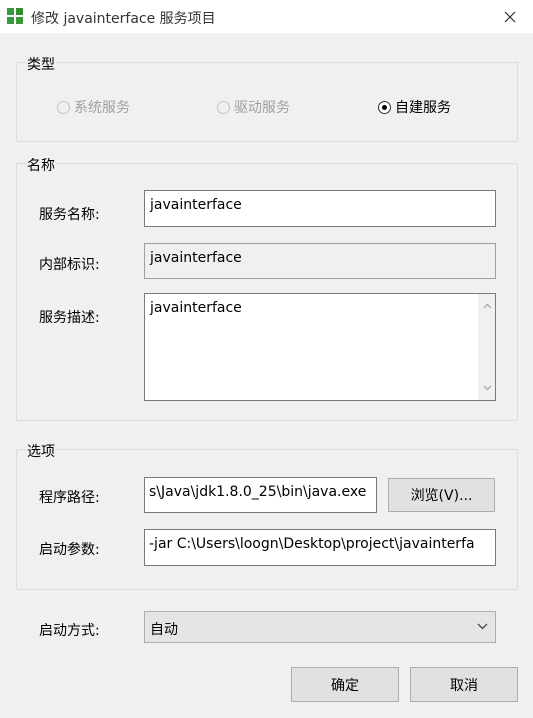  What do you see at coordinates (69, 318) in the screenshot?
I see `description-label: 服务描述:` at bounding box center [69, 318].